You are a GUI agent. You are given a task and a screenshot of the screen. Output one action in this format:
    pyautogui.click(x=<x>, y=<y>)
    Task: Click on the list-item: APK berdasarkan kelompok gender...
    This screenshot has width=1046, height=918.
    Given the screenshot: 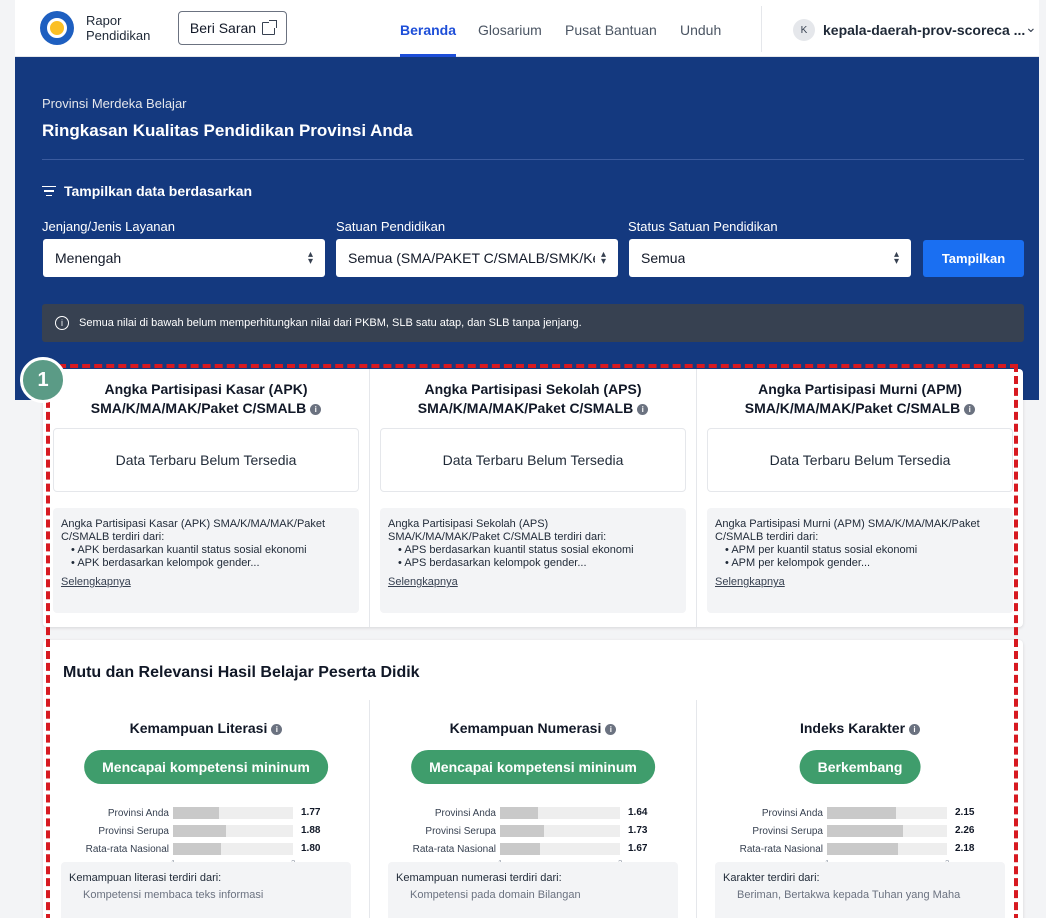 What is the action you would take?
    pyautogui.click(x=211, y=563)
    